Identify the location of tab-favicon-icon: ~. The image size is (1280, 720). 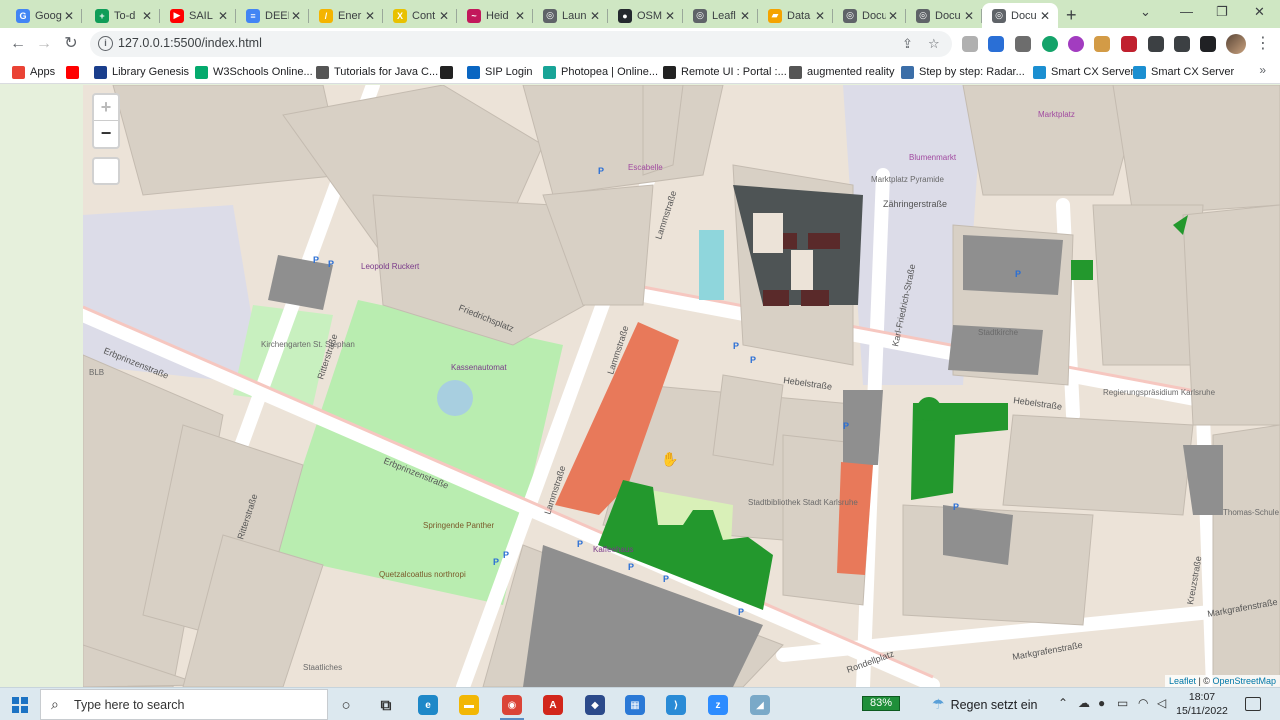
(474, 15).